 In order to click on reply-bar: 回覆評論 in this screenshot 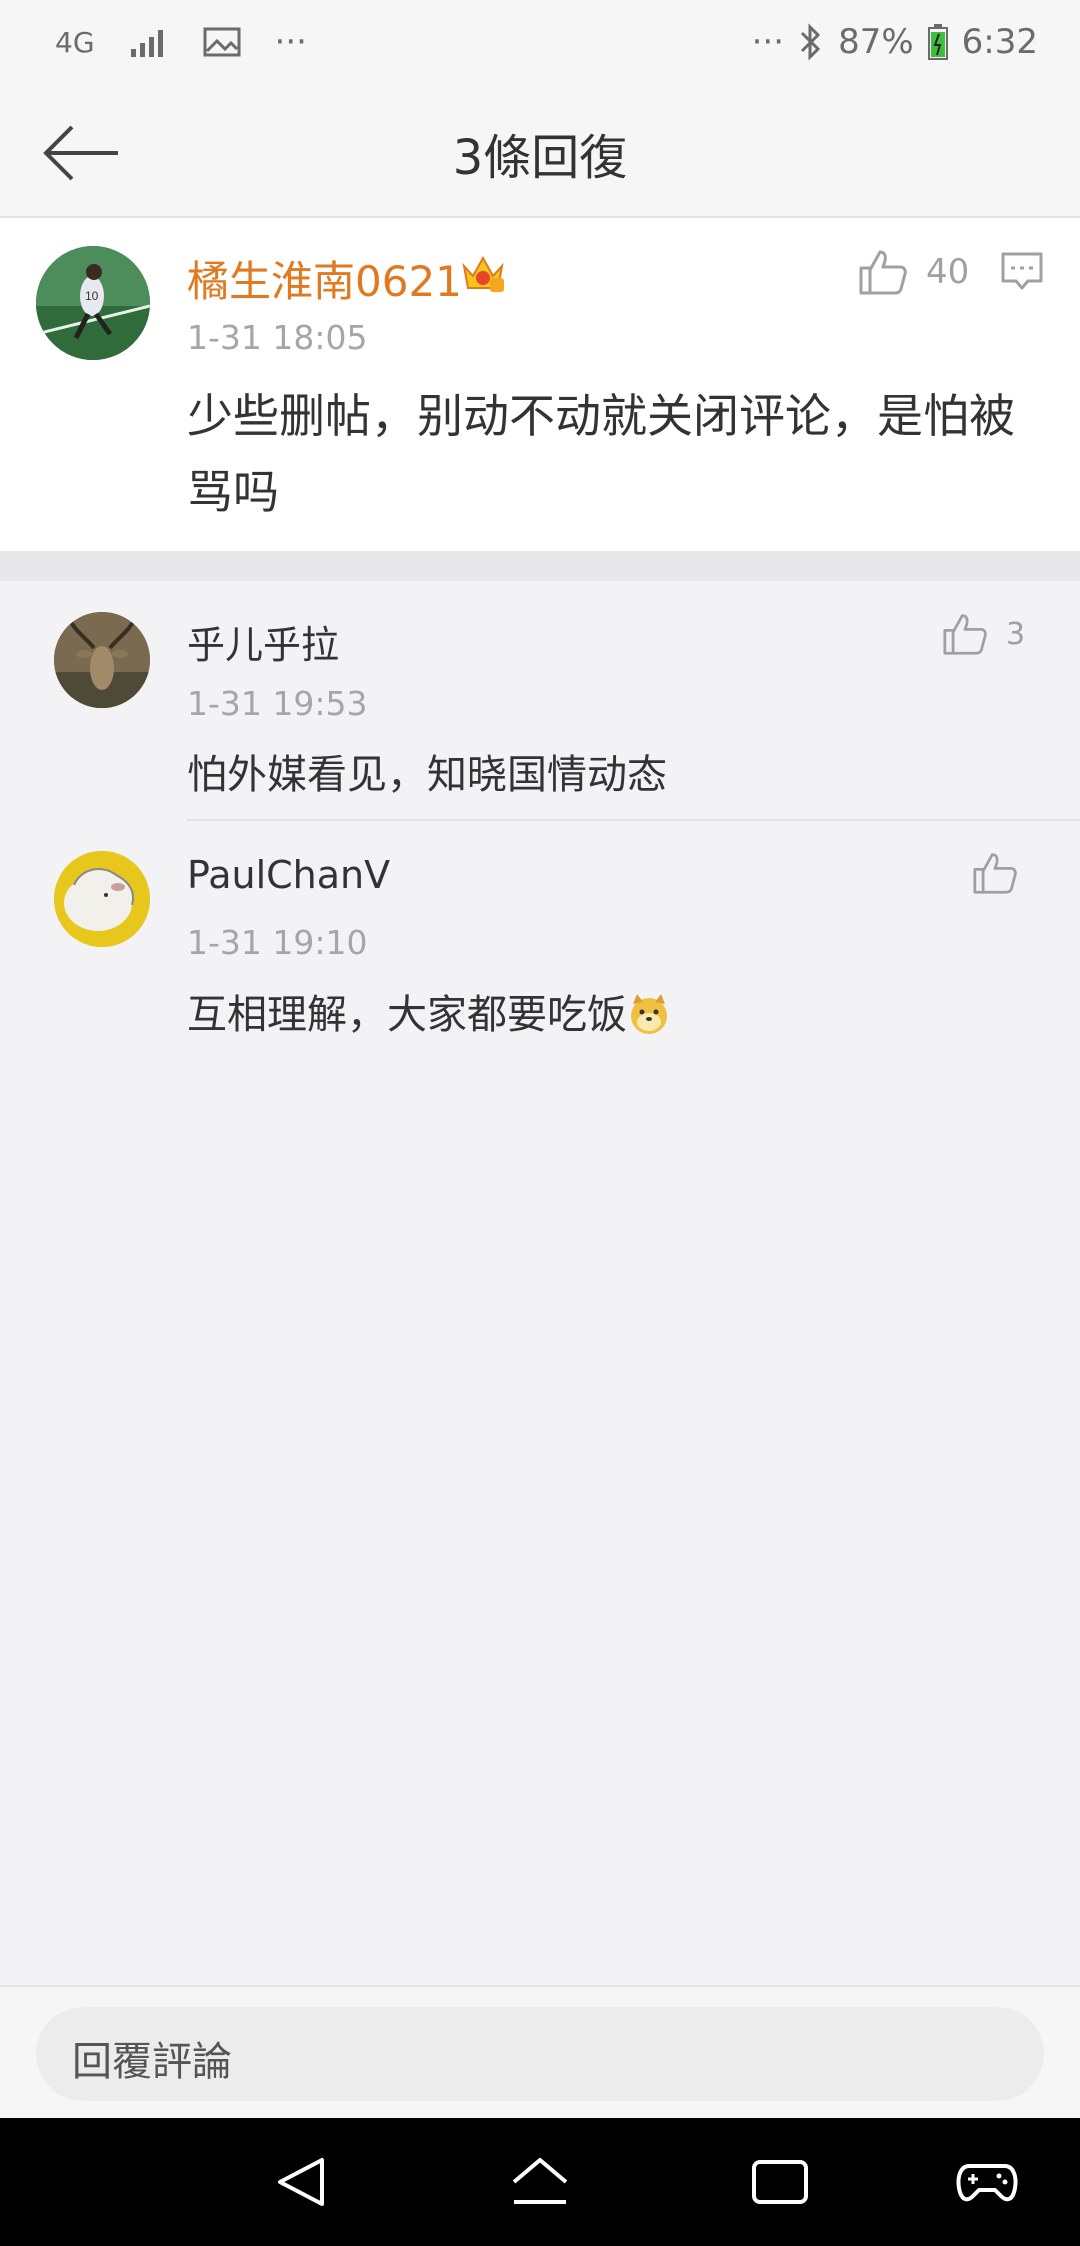, I will do `click(540, 2052)`.